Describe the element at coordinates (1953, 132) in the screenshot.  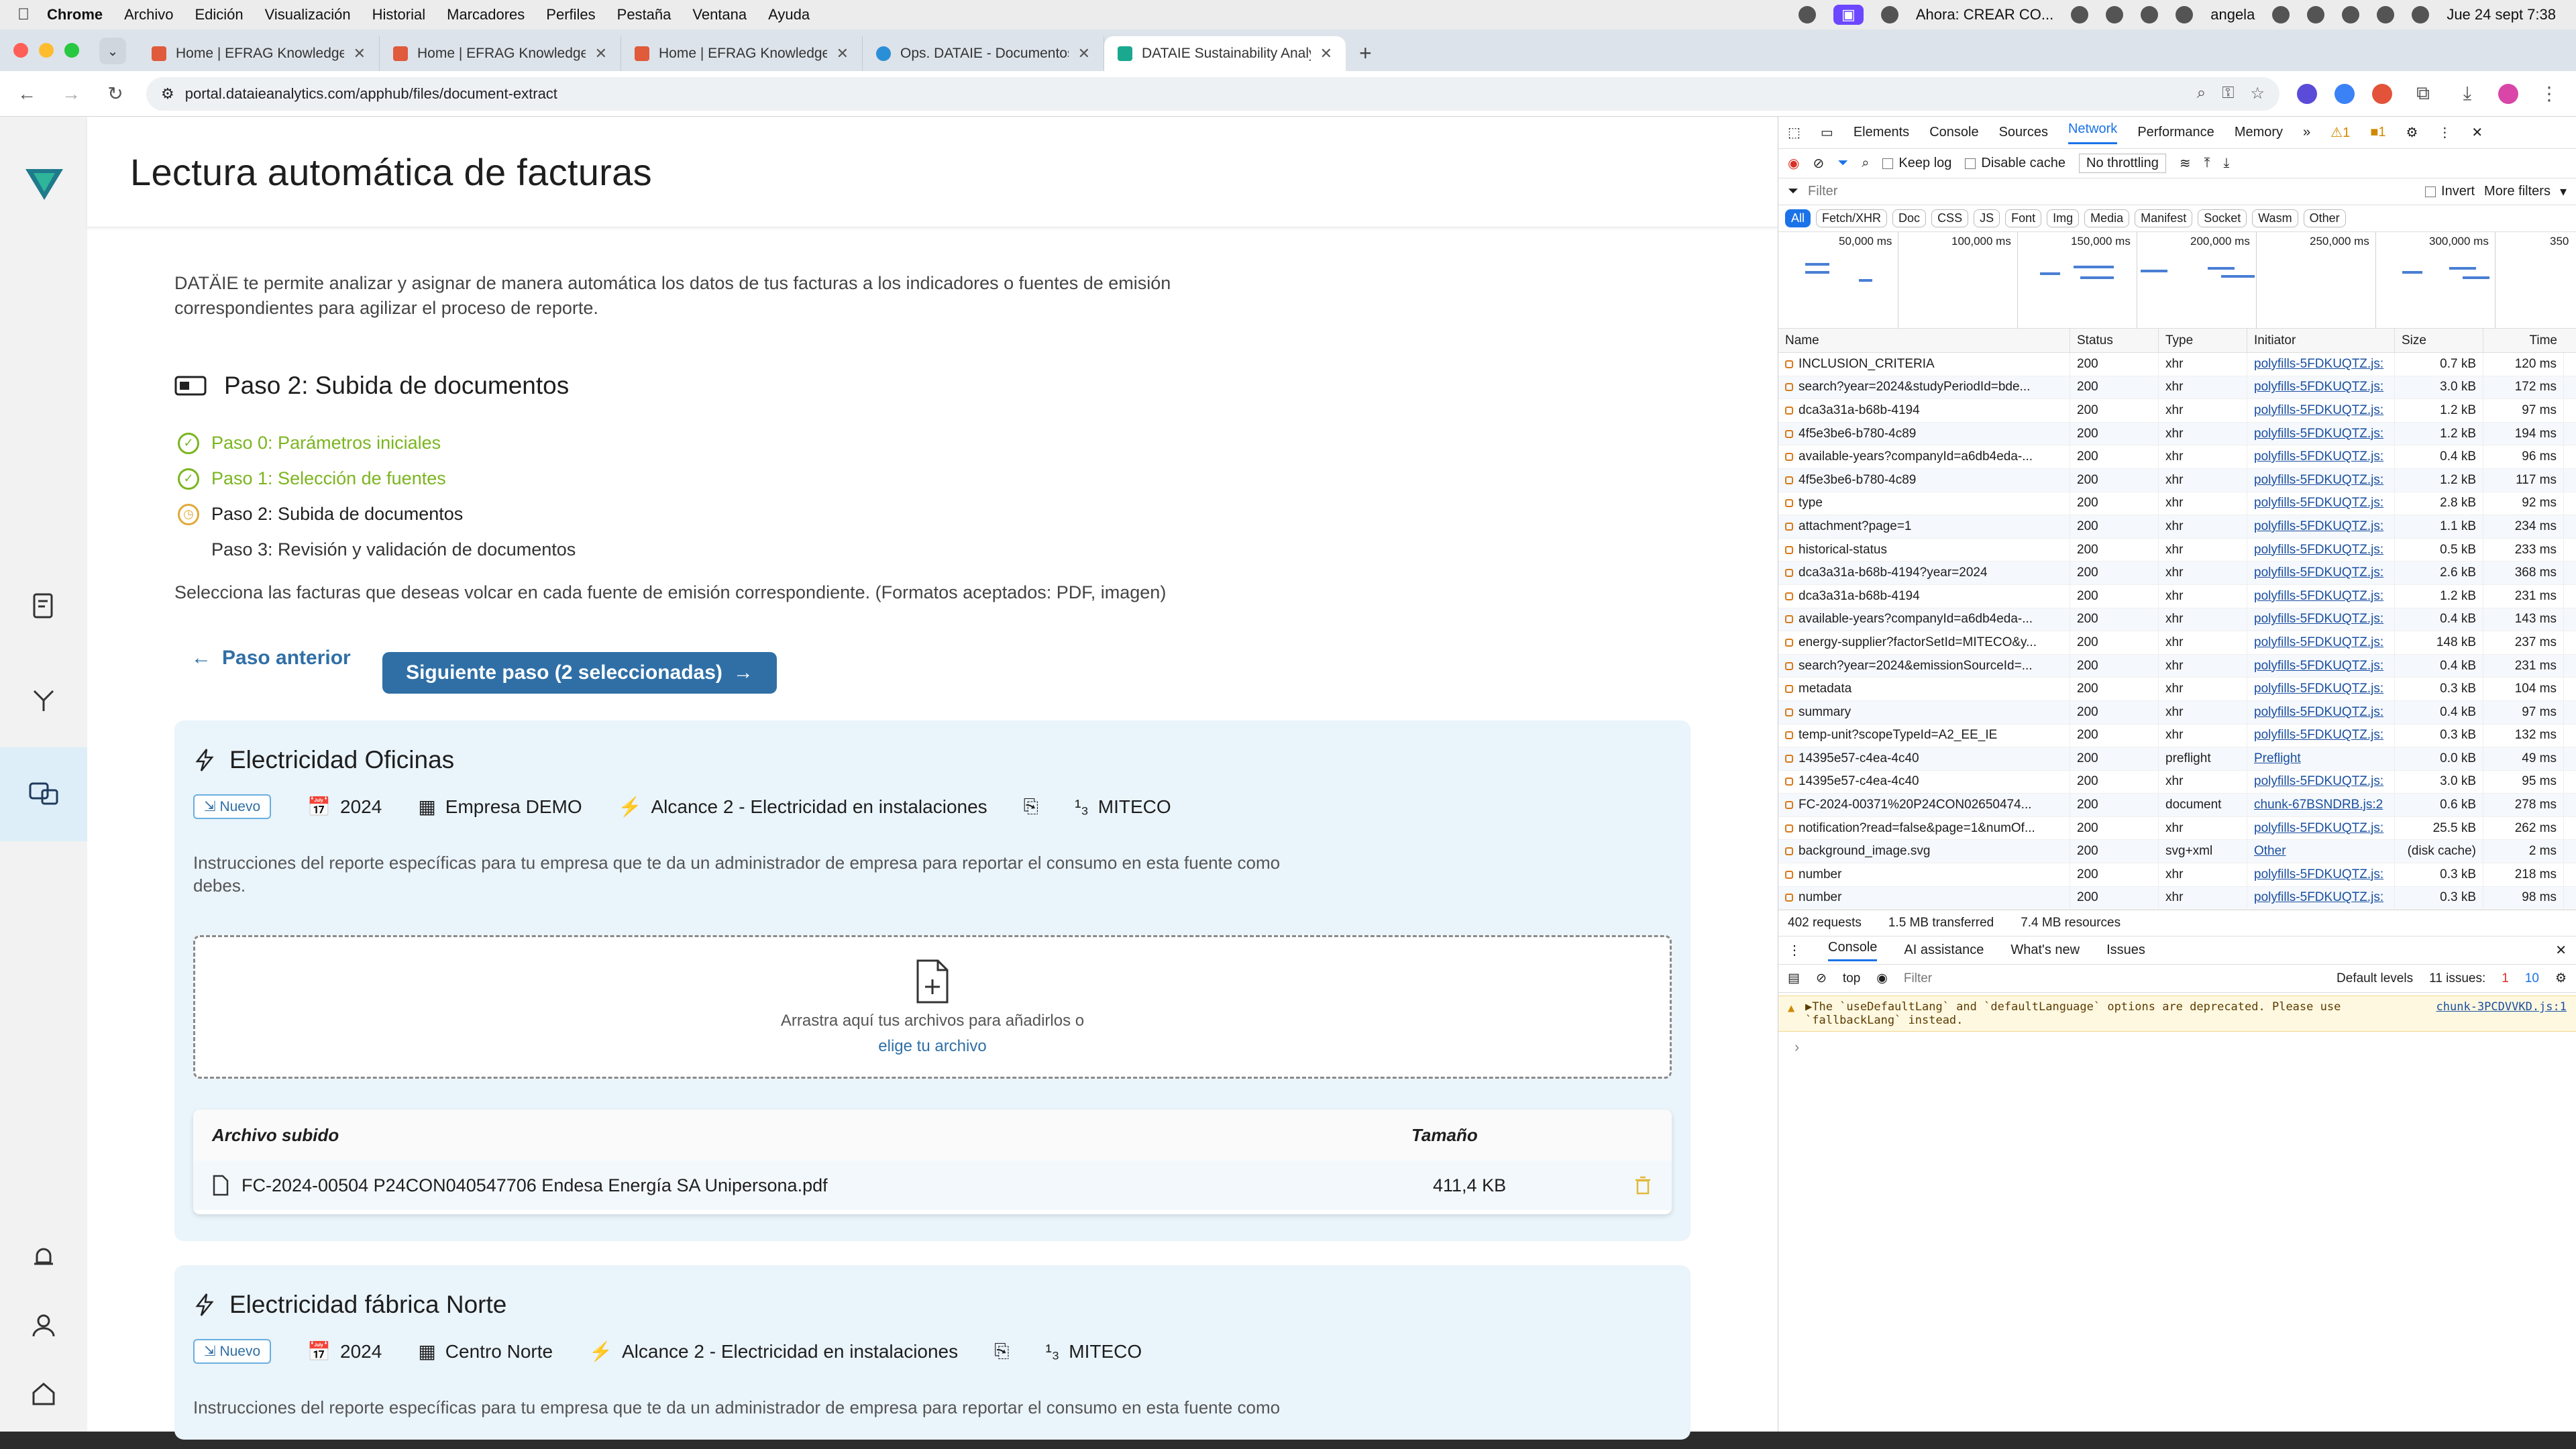
I see `tab-console: Console` at that location.